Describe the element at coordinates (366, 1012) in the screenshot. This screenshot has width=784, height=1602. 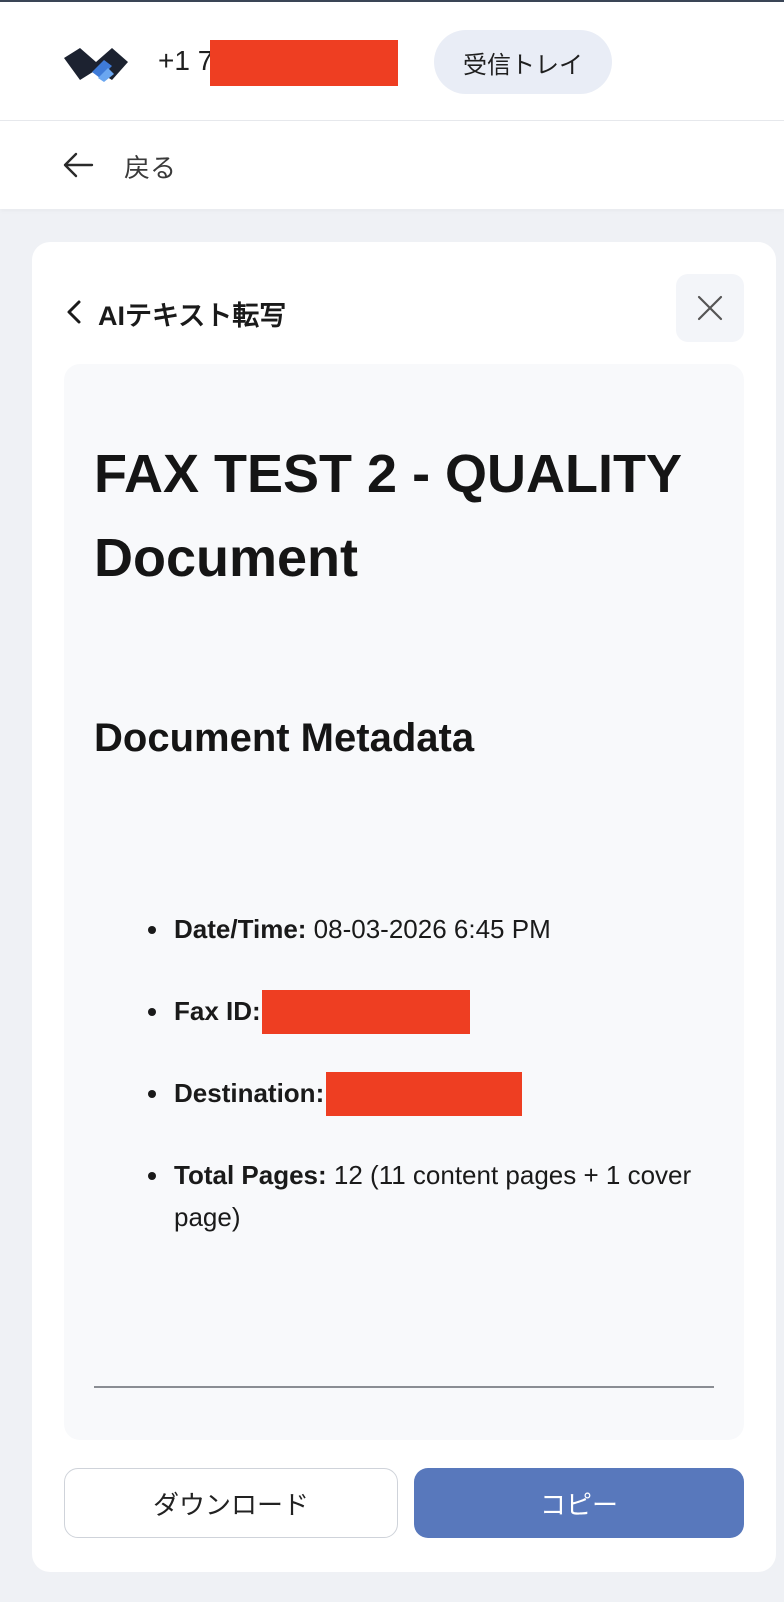
I see `fax-id-redaction` at that location.